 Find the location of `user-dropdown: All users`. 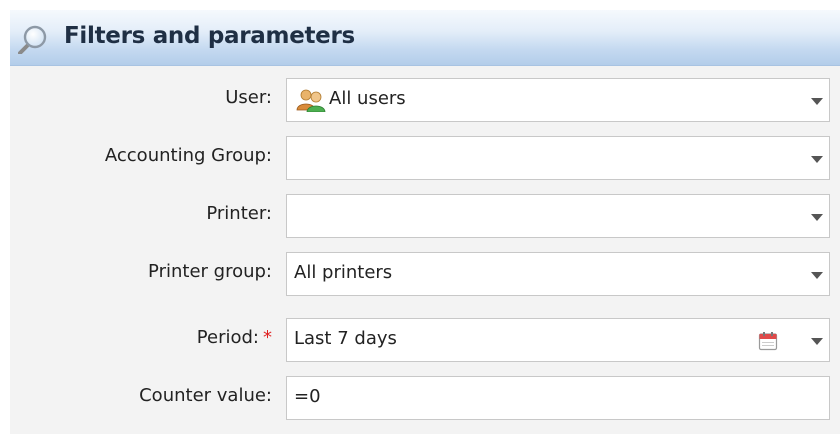

user-dropdown: All users is located at coordinates (558, 100).